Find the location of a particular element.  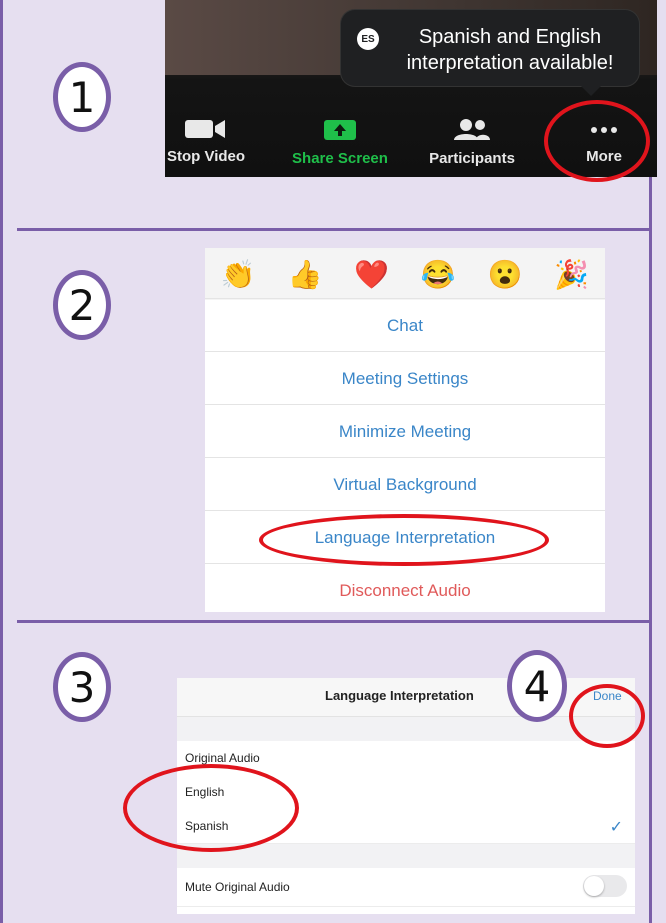

reaction-heart: ❤️ is located at coordinates (371, 274).